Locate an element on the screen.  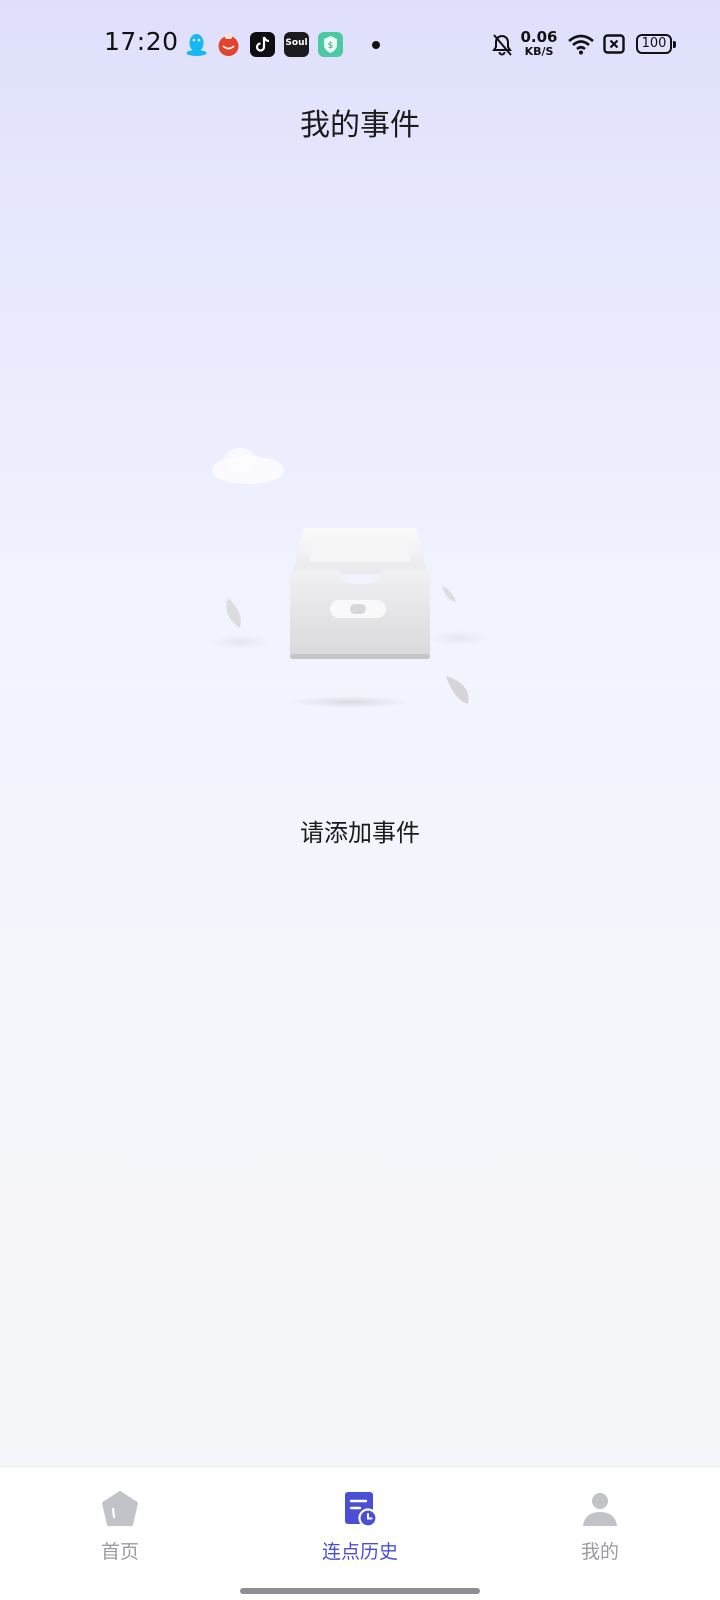
system-icons: 0.06 KB/S 100 is located at coordinates (360, 46).